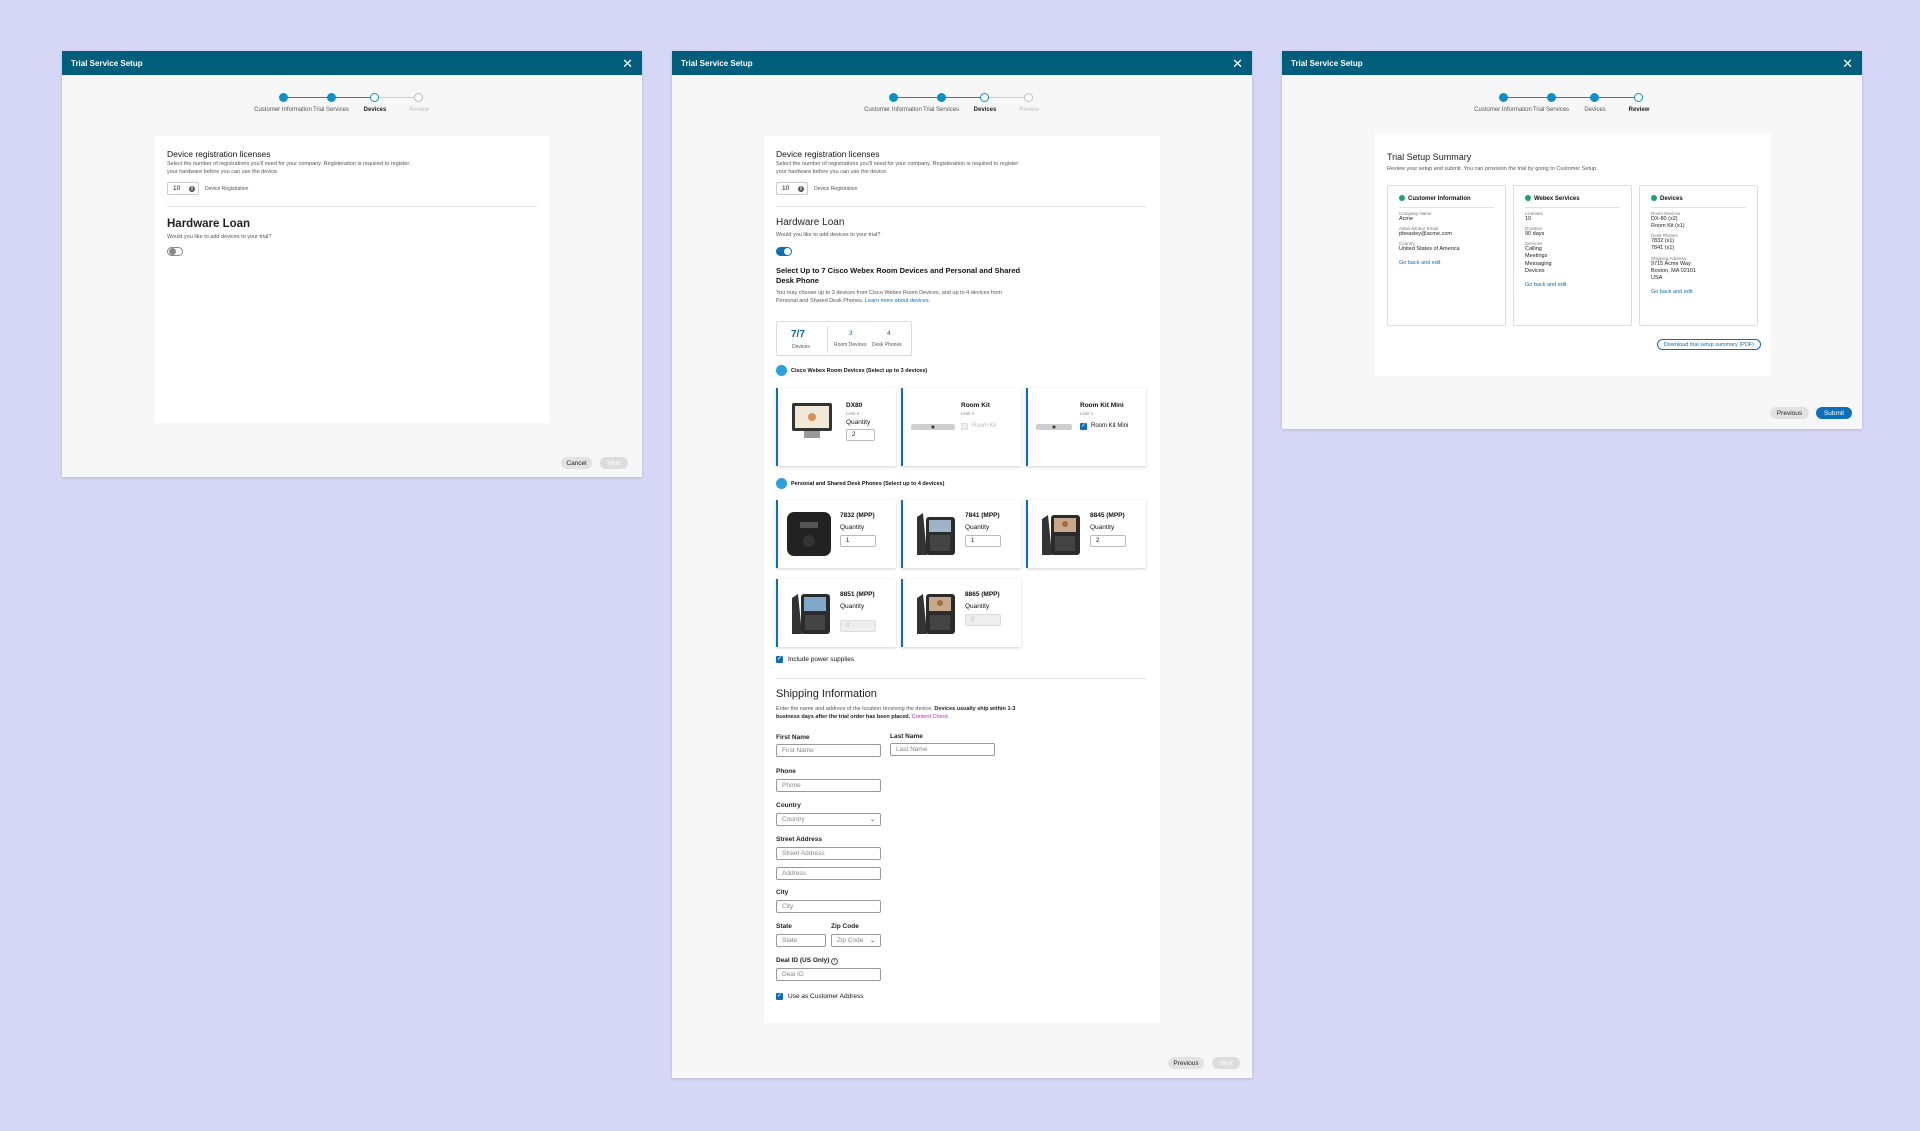 Image resolution: width=1920 pixels, height=1131 pixels. Describe the element at coordinates (219, 154) in the screenshot. I see `licenses-title: Device registration licenses` at that location.